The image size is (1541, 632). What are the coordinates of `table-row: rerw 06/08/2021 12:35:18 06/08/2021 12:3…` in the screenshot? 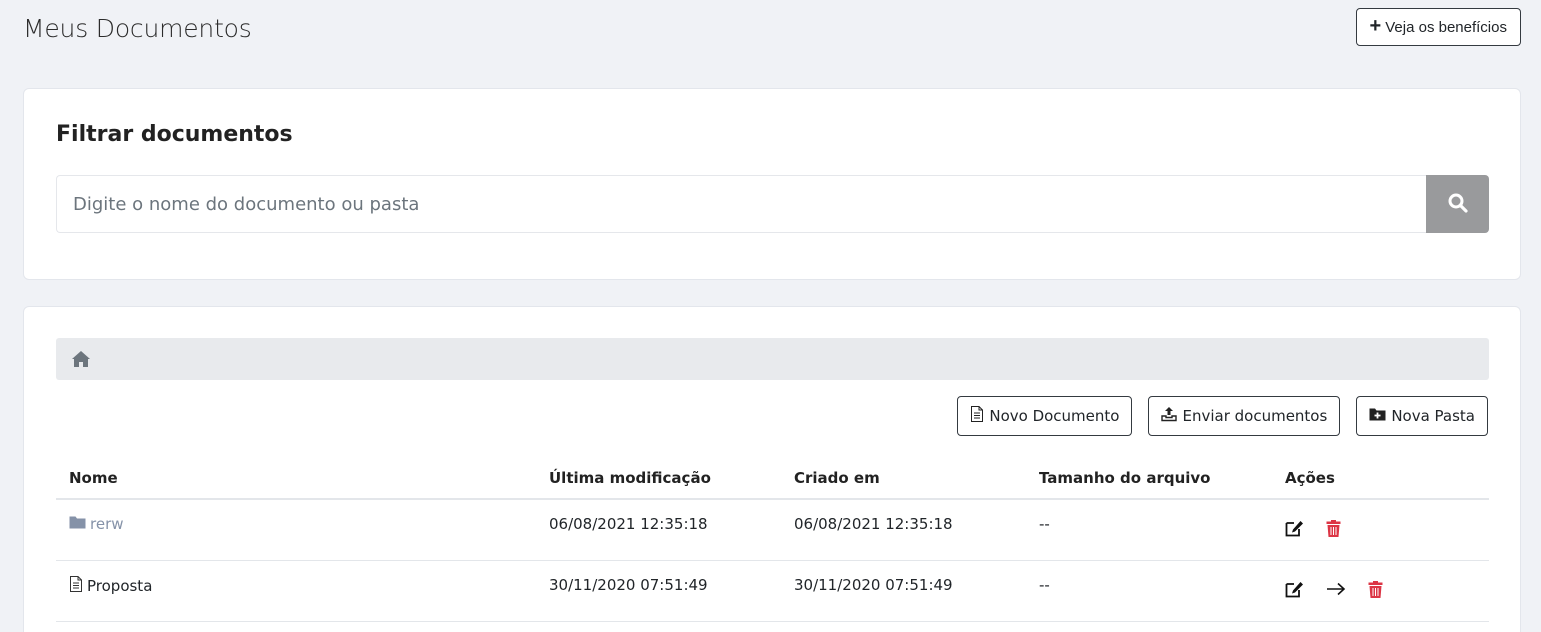 It's located at (772, 530).